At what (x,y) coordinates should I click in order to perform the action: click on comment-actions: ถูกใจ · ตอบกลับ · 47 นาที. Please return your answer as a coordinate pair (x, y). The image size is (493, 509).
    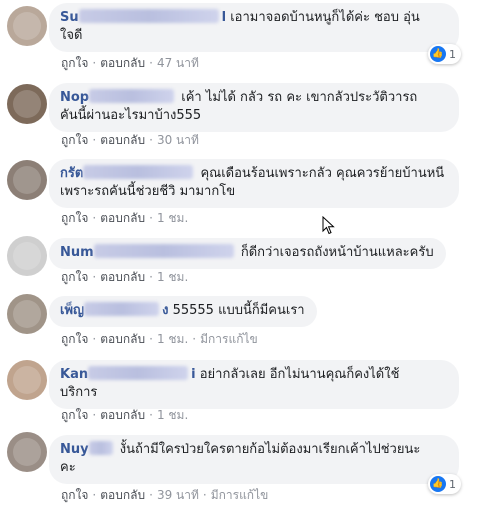
    Looking at the image, I should click on (130, 63).